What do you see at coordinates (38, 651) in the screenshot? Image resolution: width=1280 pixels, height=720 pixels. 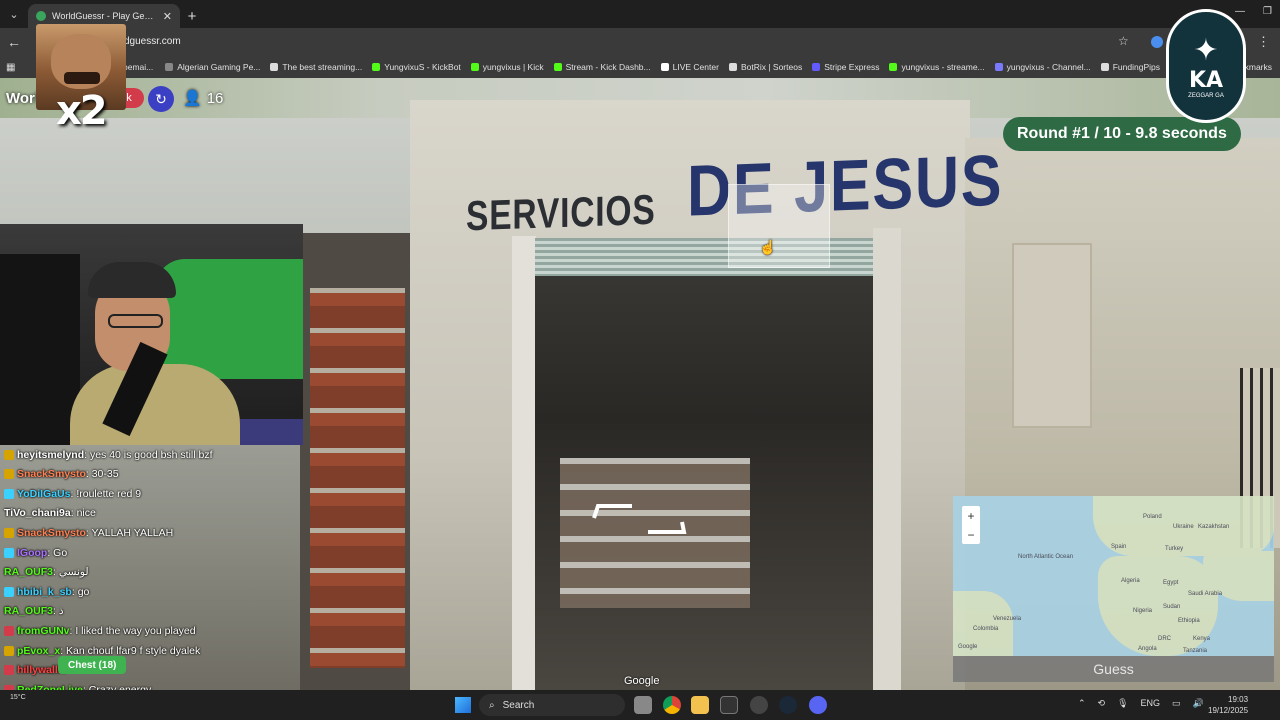 I see `chat-username: pEvox_x` at bounding box center [38, 651].